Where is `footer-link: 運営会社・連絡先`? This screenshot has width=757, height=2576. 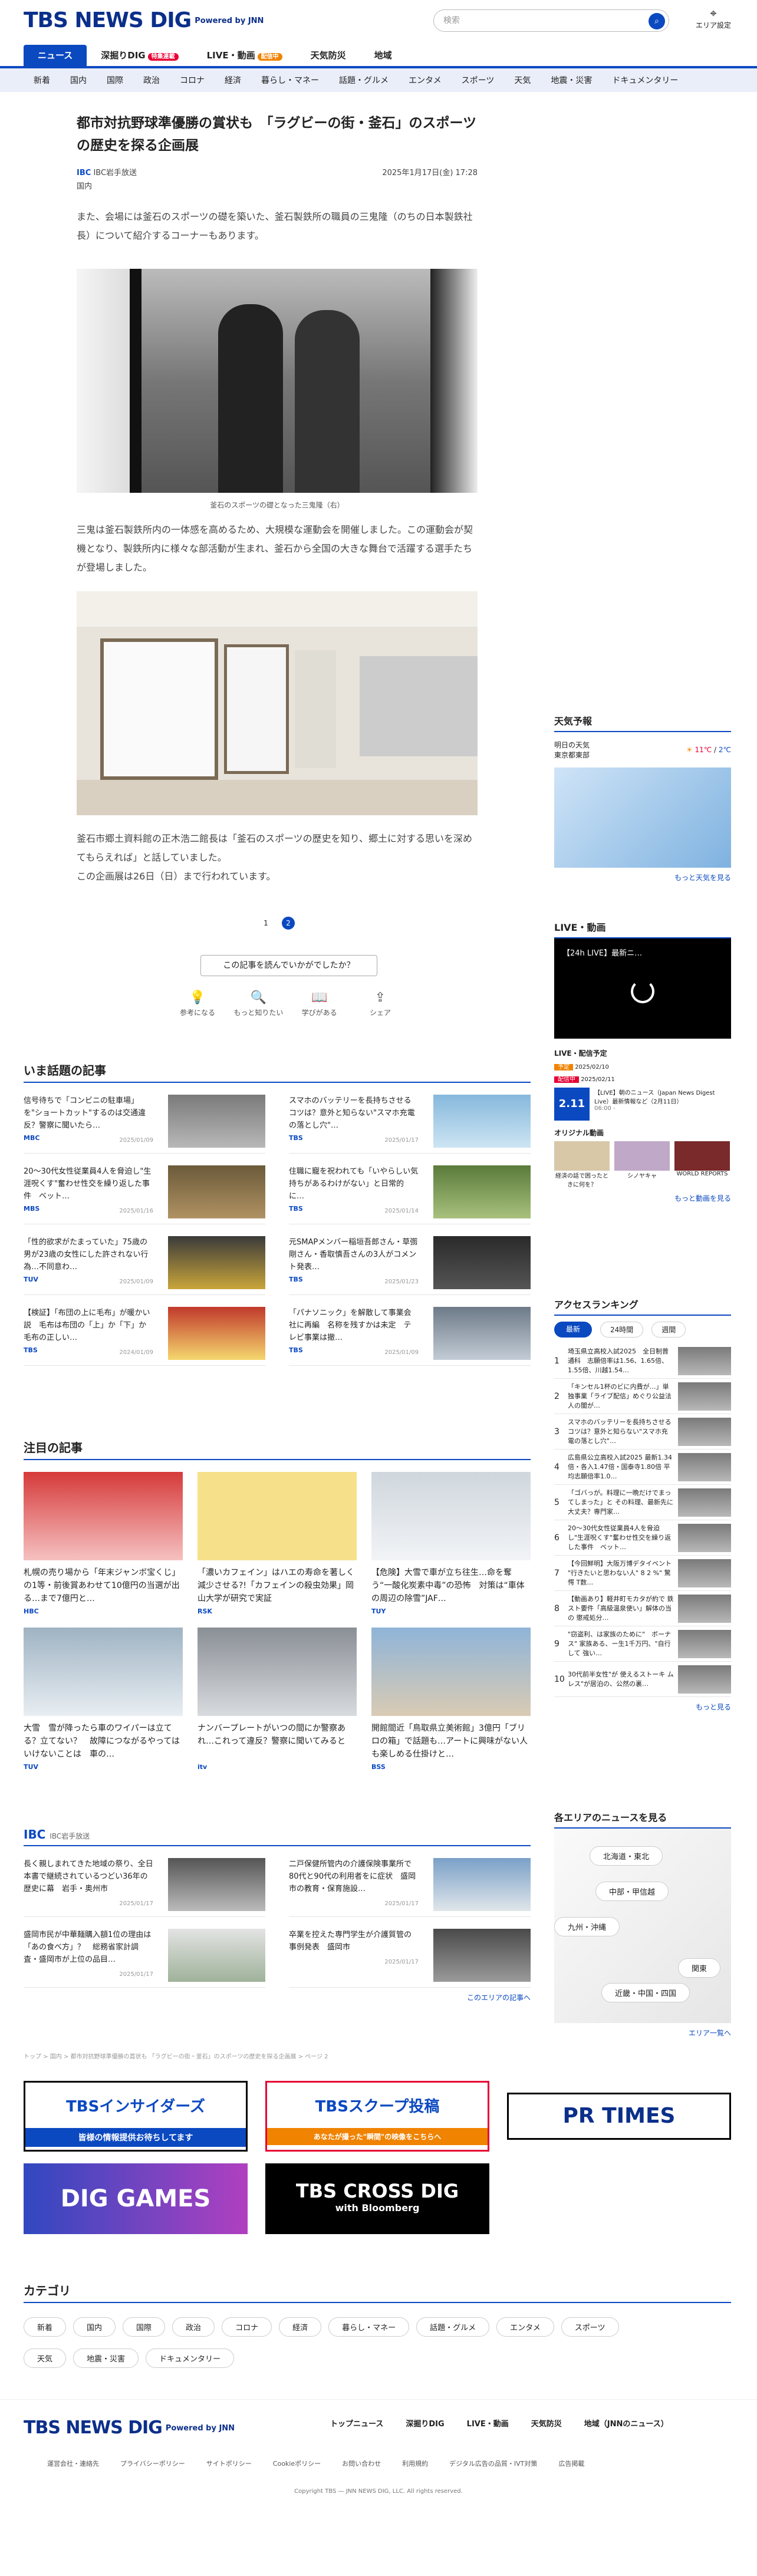 footer-link: 運営会社・連絡先 is located at coordinates (73, 2463).